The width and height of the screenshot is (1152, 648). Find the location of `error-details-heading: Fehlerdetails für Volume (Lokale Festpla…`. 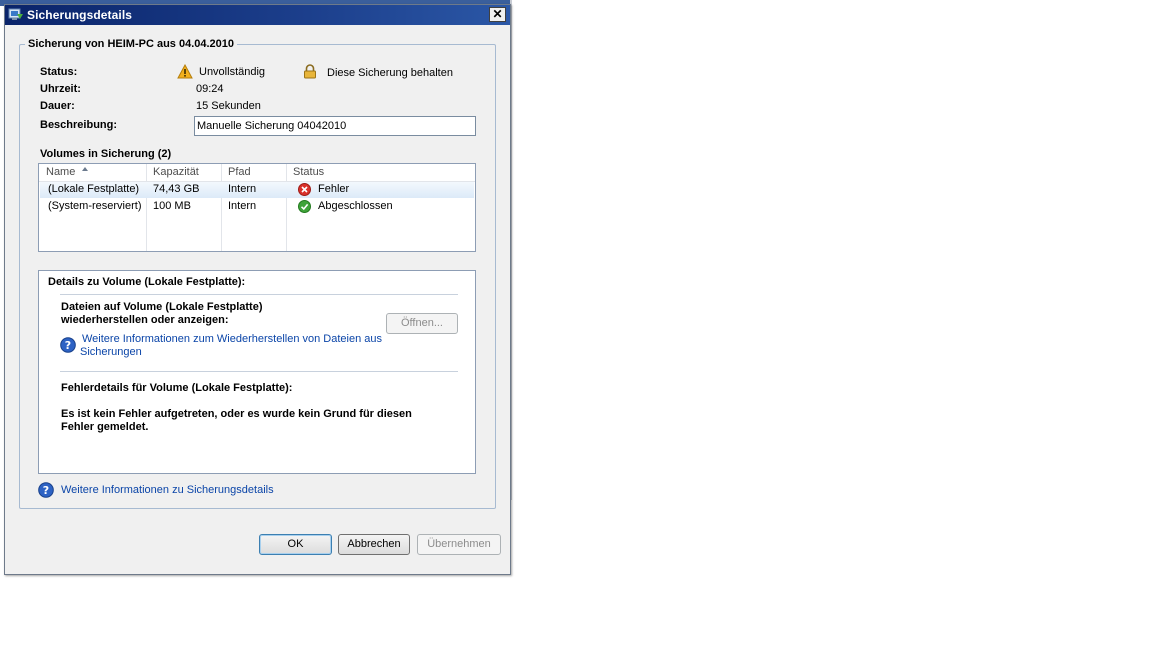

error-details-heading: Fehlerdetails für Volume (Lokale Festpla… is located at coordinates (177, 388).